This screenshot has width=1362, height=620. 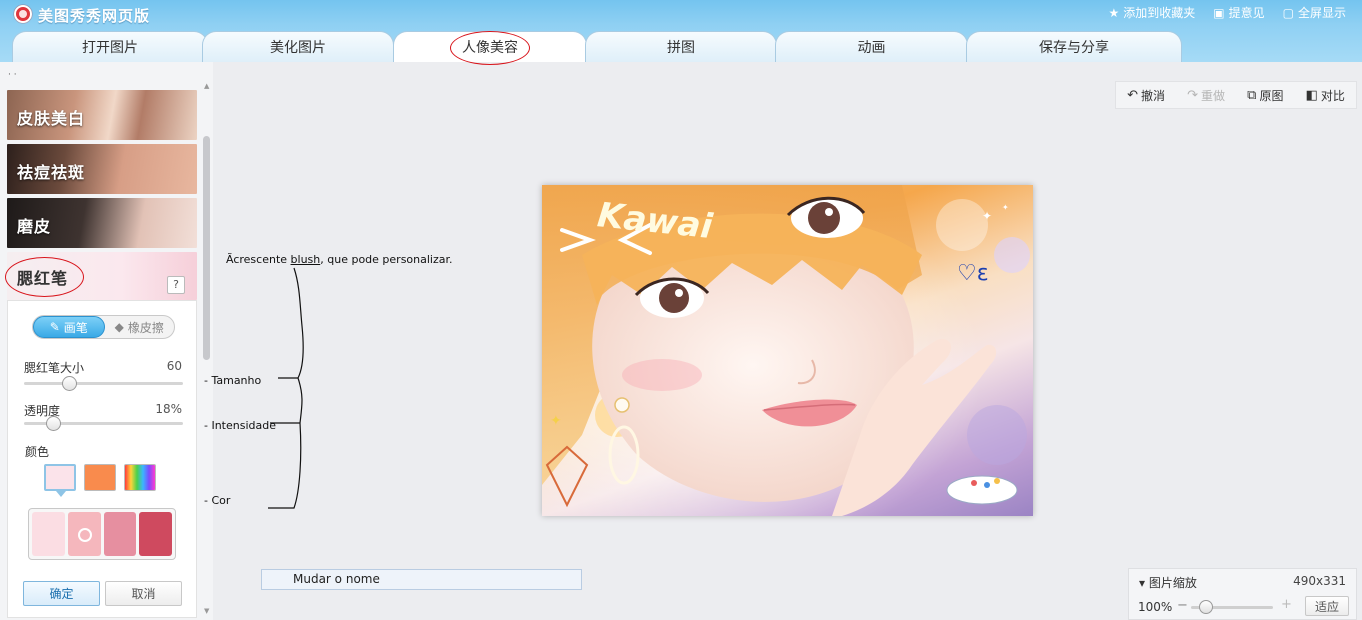 What do you see at coordinates (1142, 583) in the screenshot?
I see `collapse-icon: ▾` at bounding box center [1142, 583].